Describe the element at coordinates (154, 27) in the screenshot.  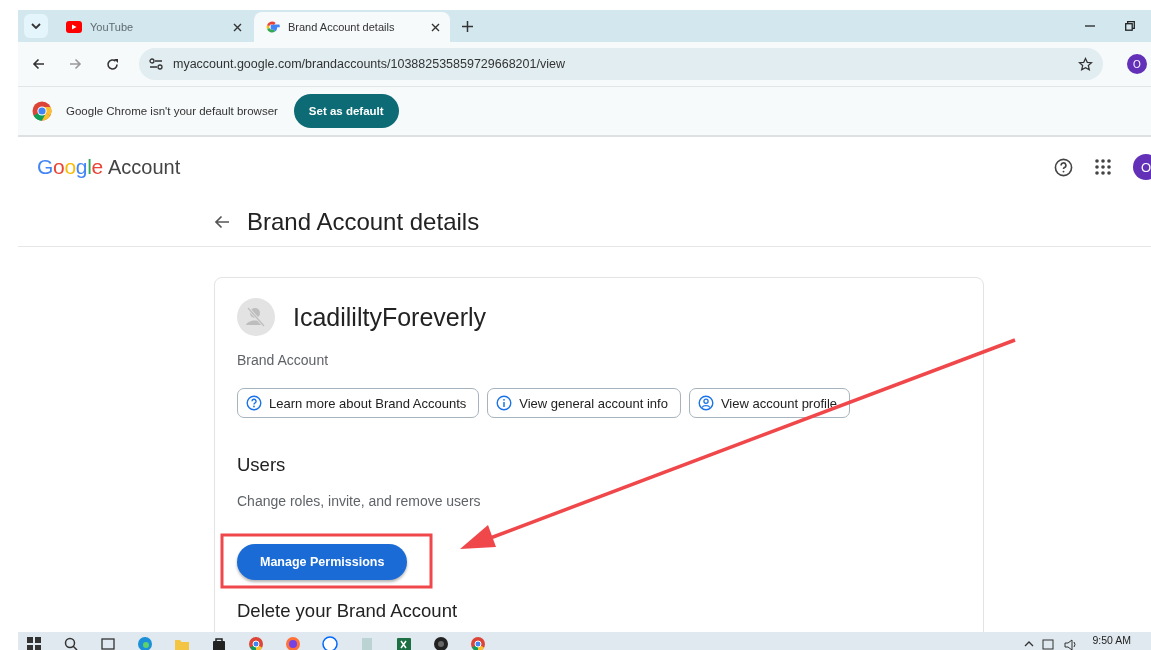
I see `browser-tab: YouTube` at that location.